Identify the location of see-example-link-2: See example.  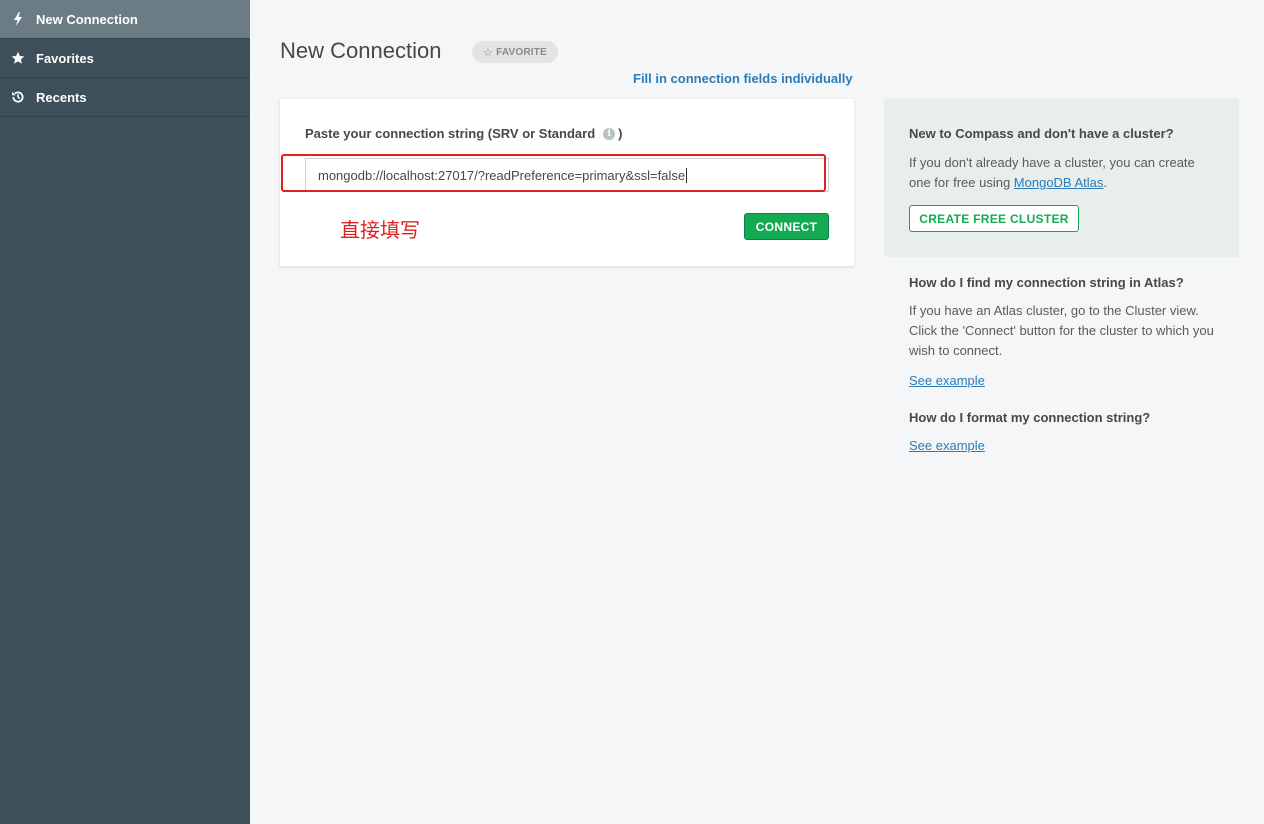
(947, 445).